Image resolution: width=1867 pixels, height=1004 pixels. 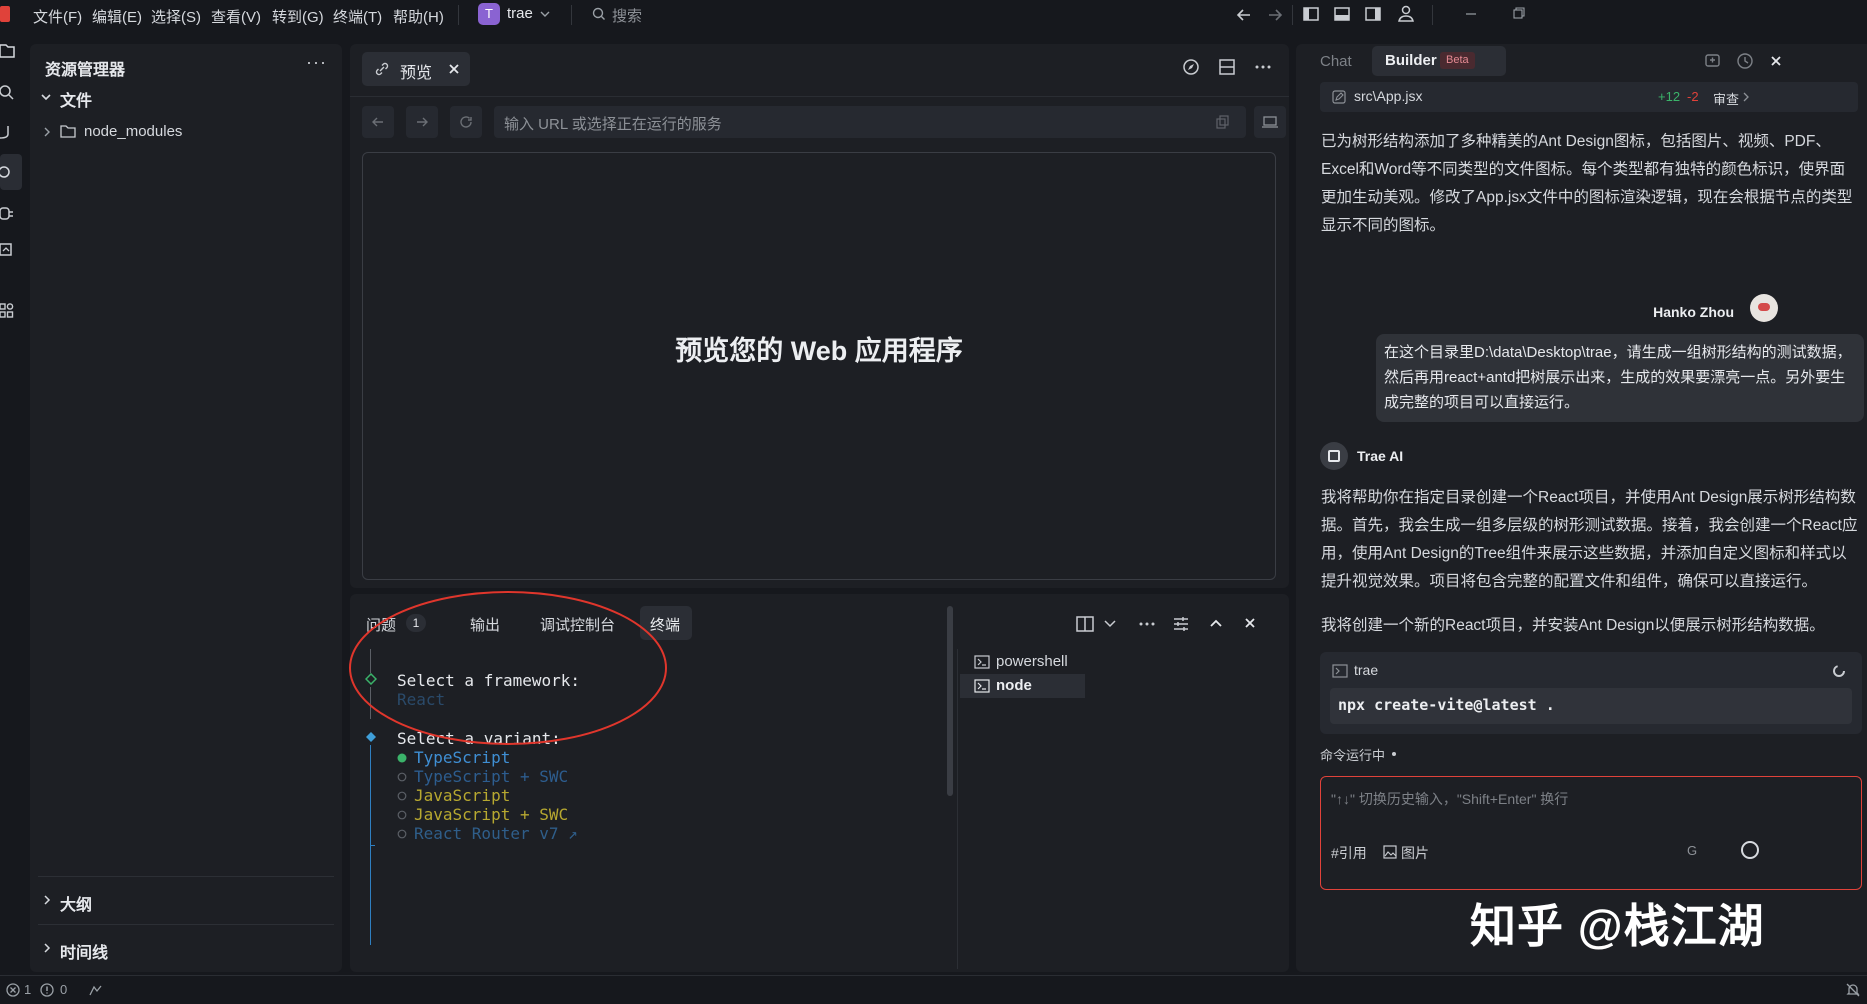 I want to click on toggle-bottom-panel-icon, so click(x=1342, y=14).